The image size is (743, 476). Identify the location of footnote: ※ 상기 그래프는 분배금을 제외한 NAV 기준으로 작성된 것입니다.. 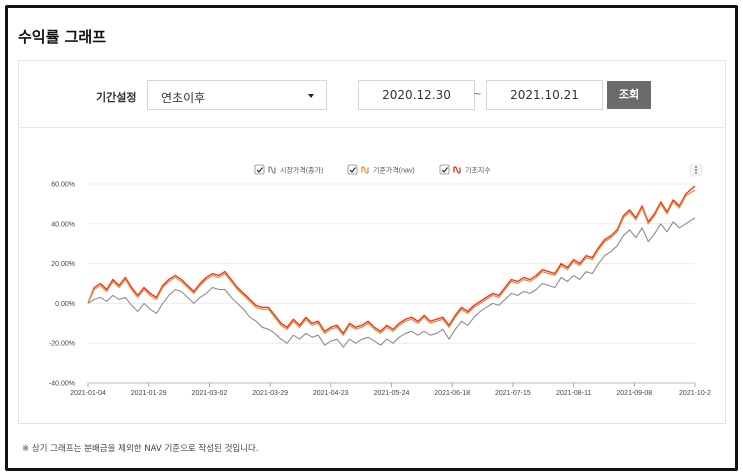
(140, 449).